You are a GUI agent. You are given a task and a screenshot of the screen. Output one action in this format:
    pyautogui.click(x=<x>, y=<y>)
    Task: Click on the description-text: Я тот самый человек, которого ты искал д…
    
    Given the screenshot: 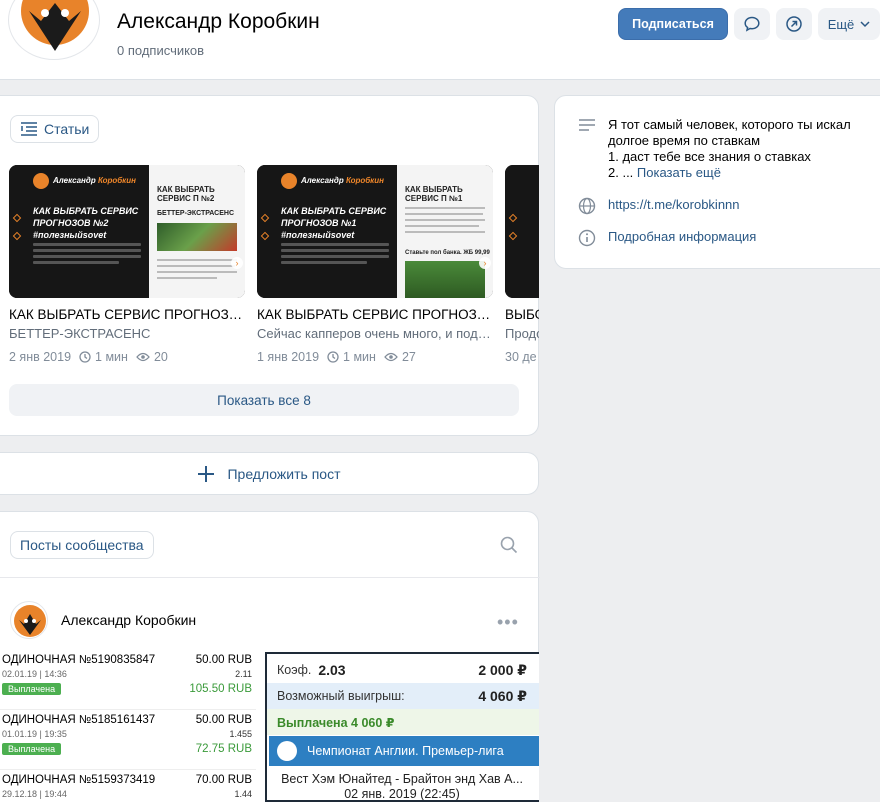 What is the action you would take?
    pyautogui.click(x=729, y=148)
    